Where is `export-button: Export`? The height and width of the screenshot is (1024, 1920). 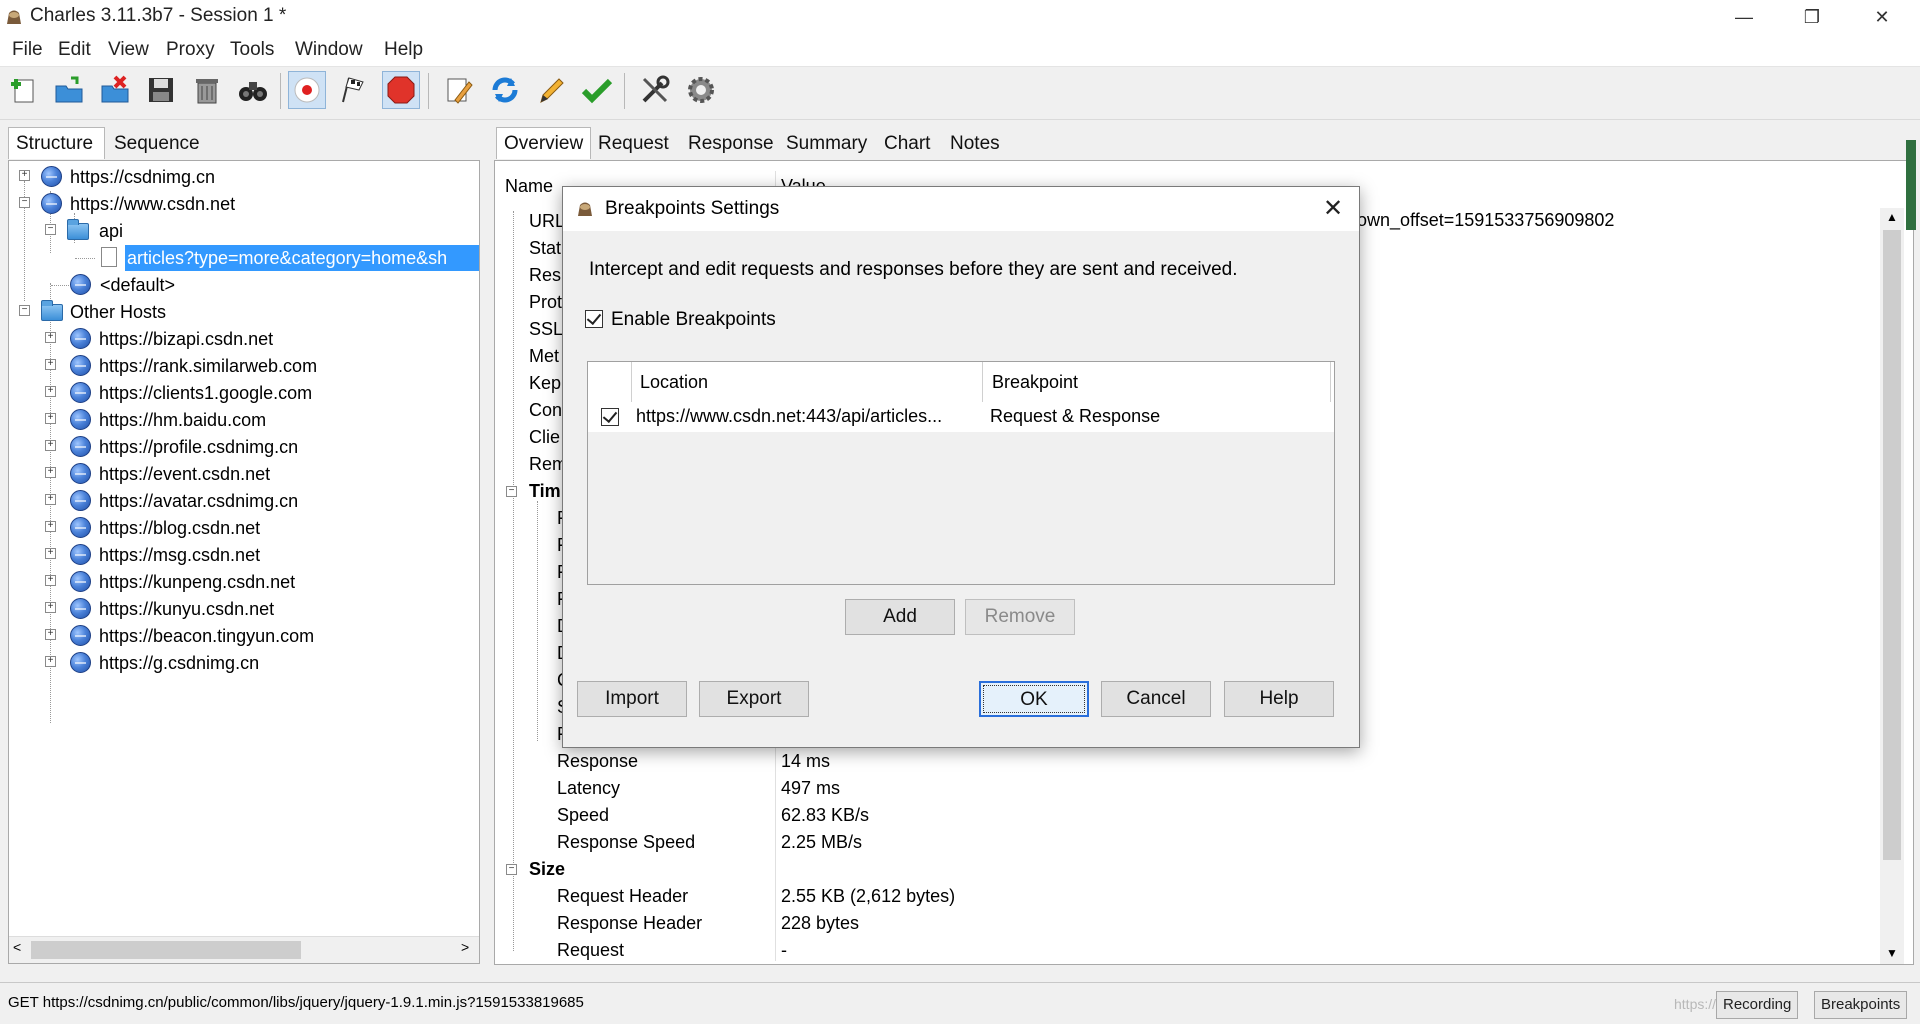 export-button: Export is located at coordinates (754, 699).